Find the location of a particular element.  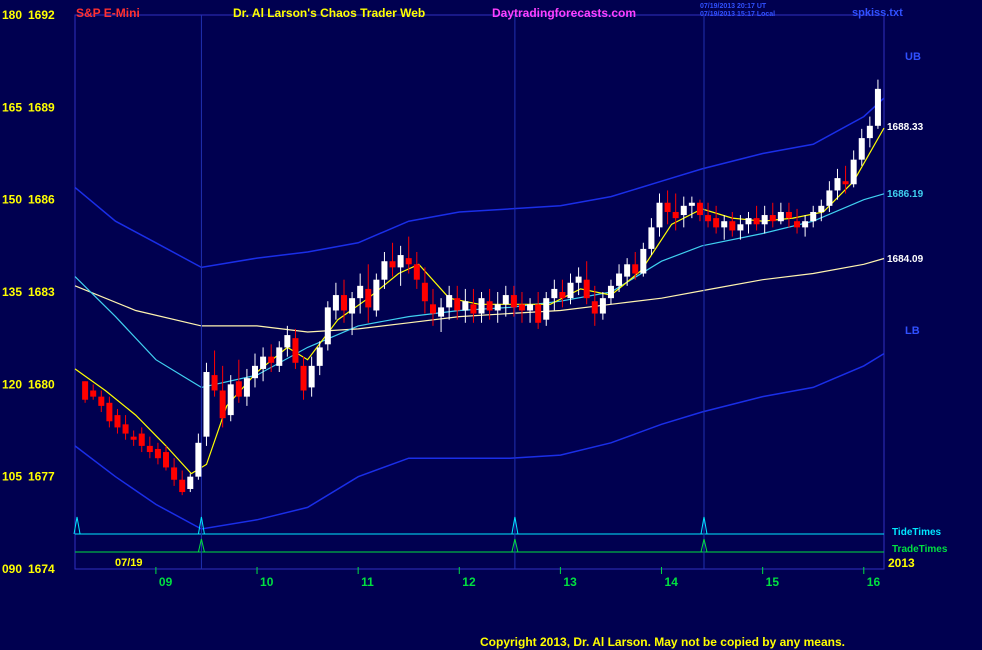

y-axis-price-label: 1689 is located at coordinates (41, 107).